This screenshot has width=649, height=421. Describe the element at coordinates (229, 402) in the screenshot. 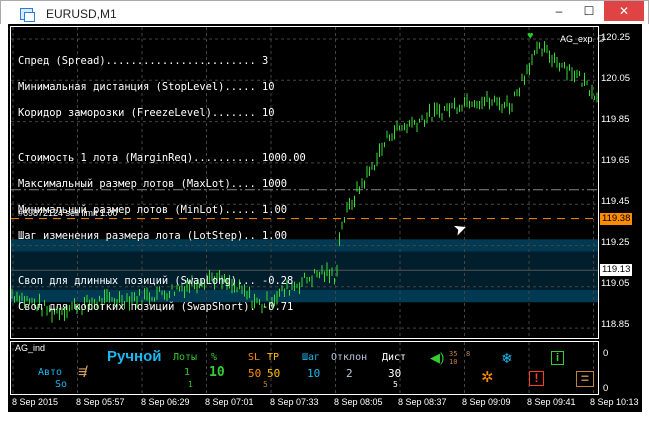

I see `time-tick: 8 Sep 07:01` at that location.